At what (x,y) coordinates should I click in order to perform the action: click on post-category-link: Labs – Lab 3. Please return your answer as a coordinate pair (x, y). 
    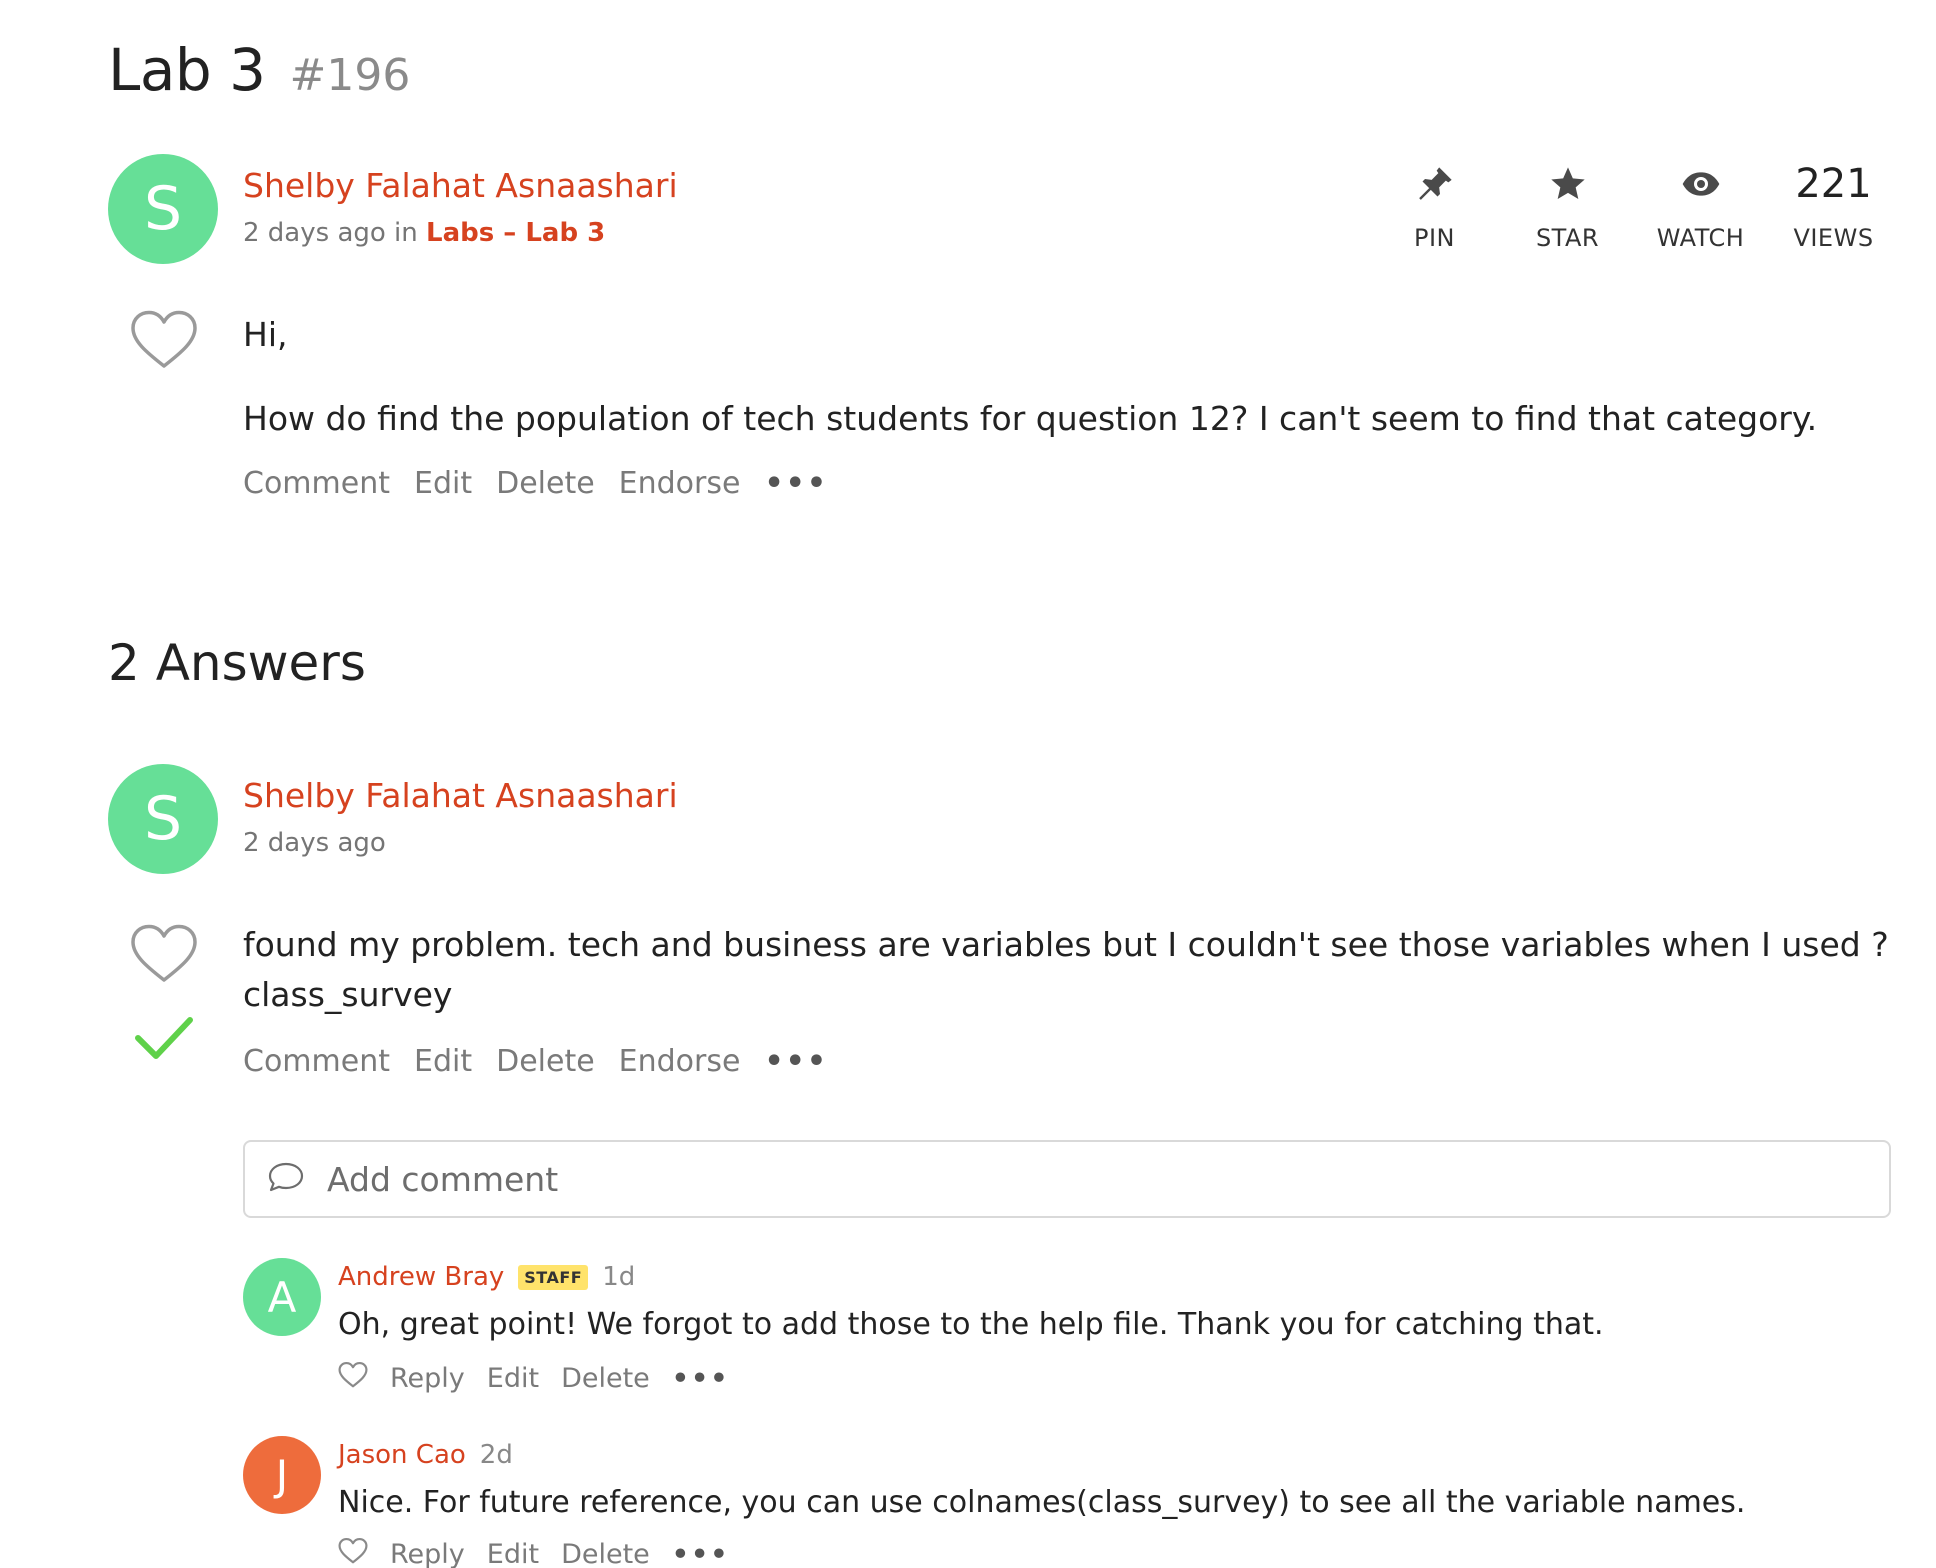
    Looking at the image, I should click on (515, 233).